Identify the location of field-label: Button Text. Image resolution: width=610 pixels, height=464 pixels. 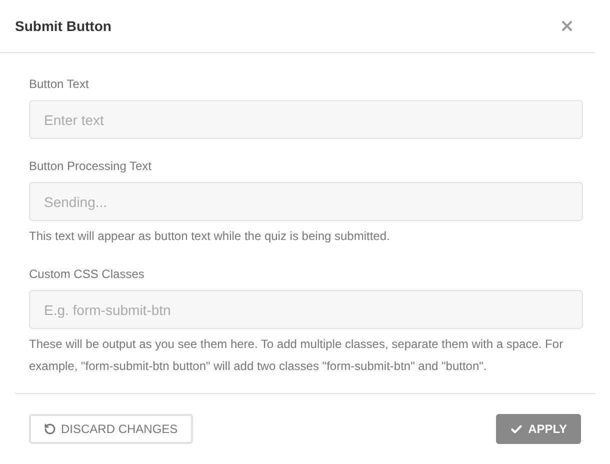
(59, 84).